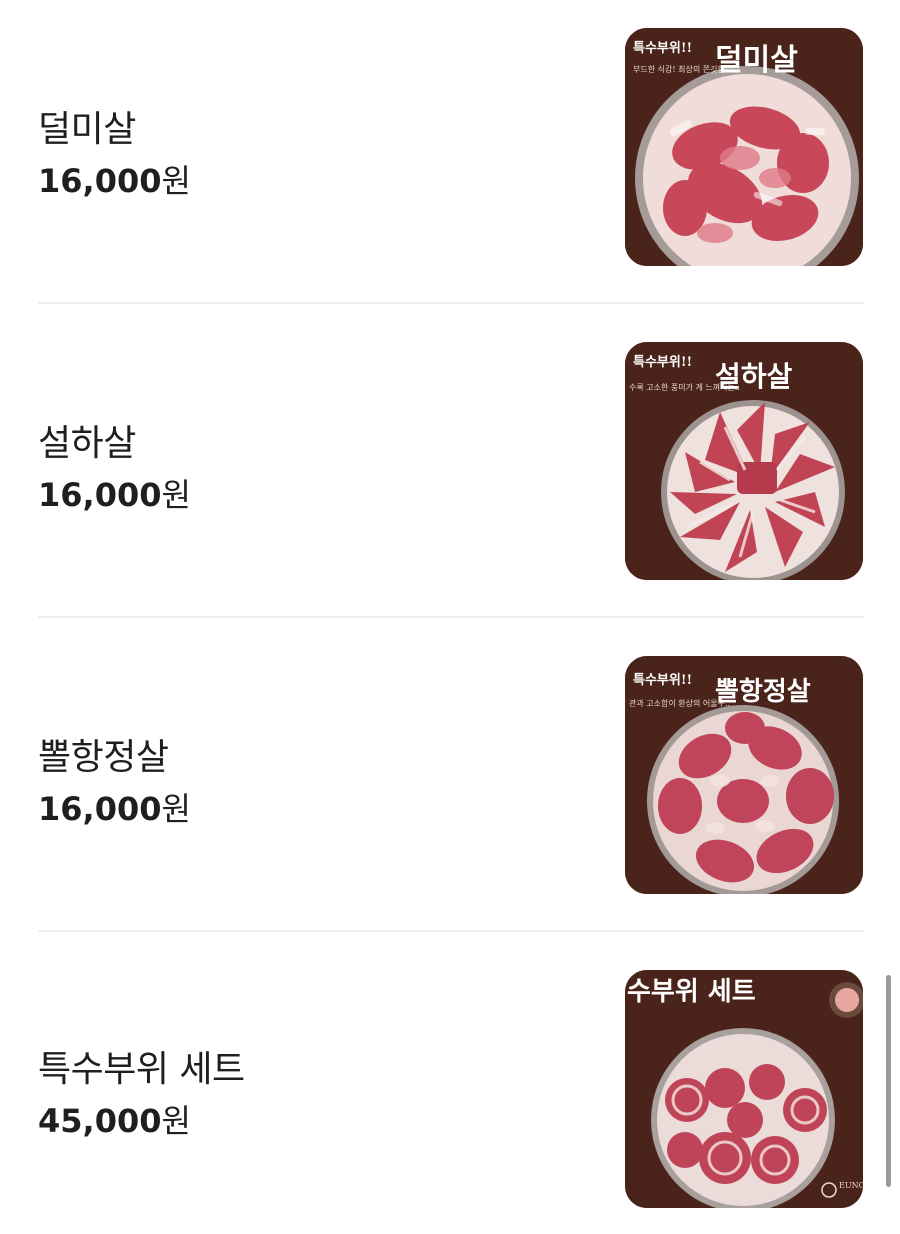 This screenshot has height=1234, width=900. What do you see at coordinates (754, 376) in the screenshot?
I see `image-title: 설하살` at bounding box center [754, 376].